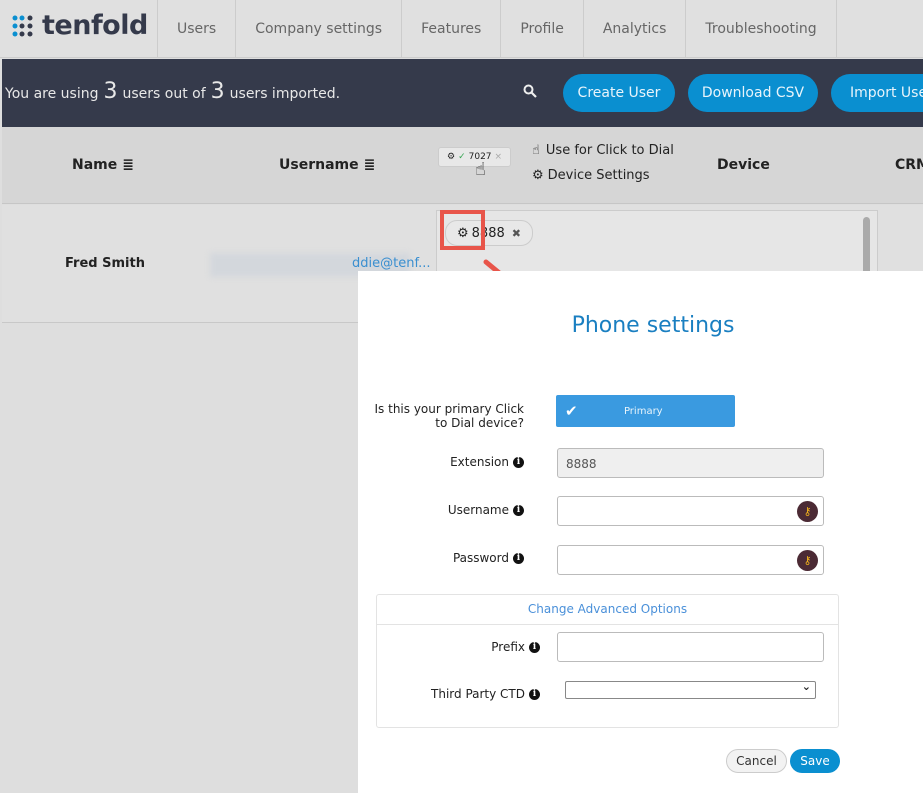 The height and width of the screenshot is (793, 923). I want to click on primary-toggle-button: ✔ Primary, so click(645, 411).